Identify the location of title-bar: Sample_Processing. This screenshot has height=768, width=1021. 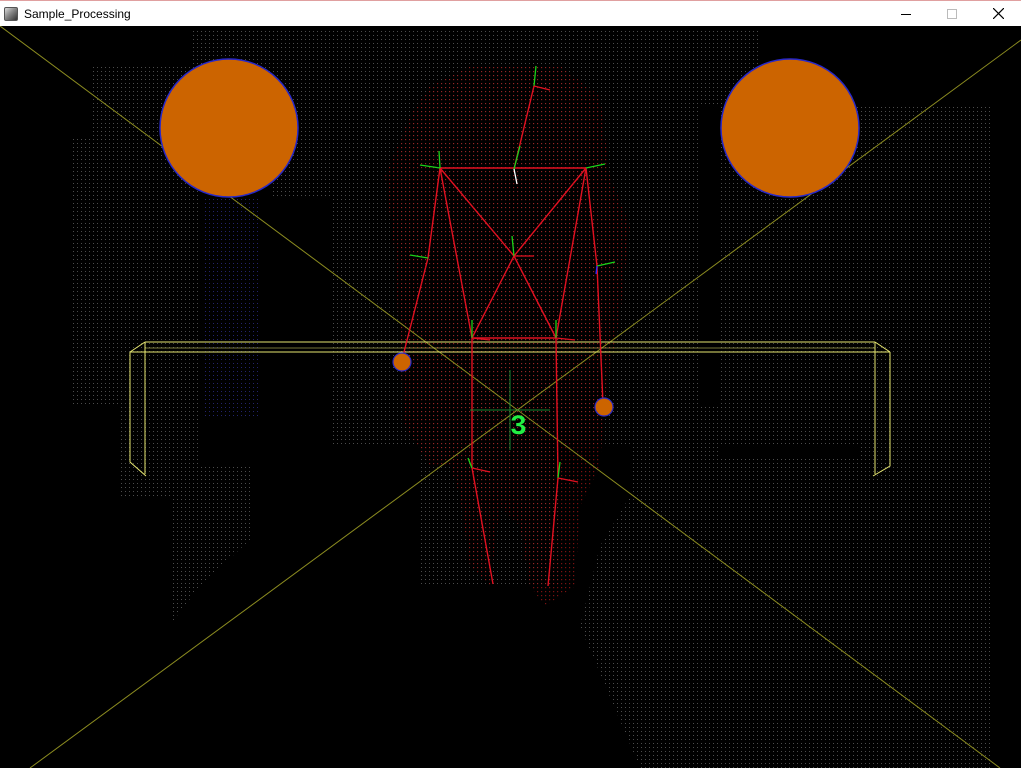
(510, 13).